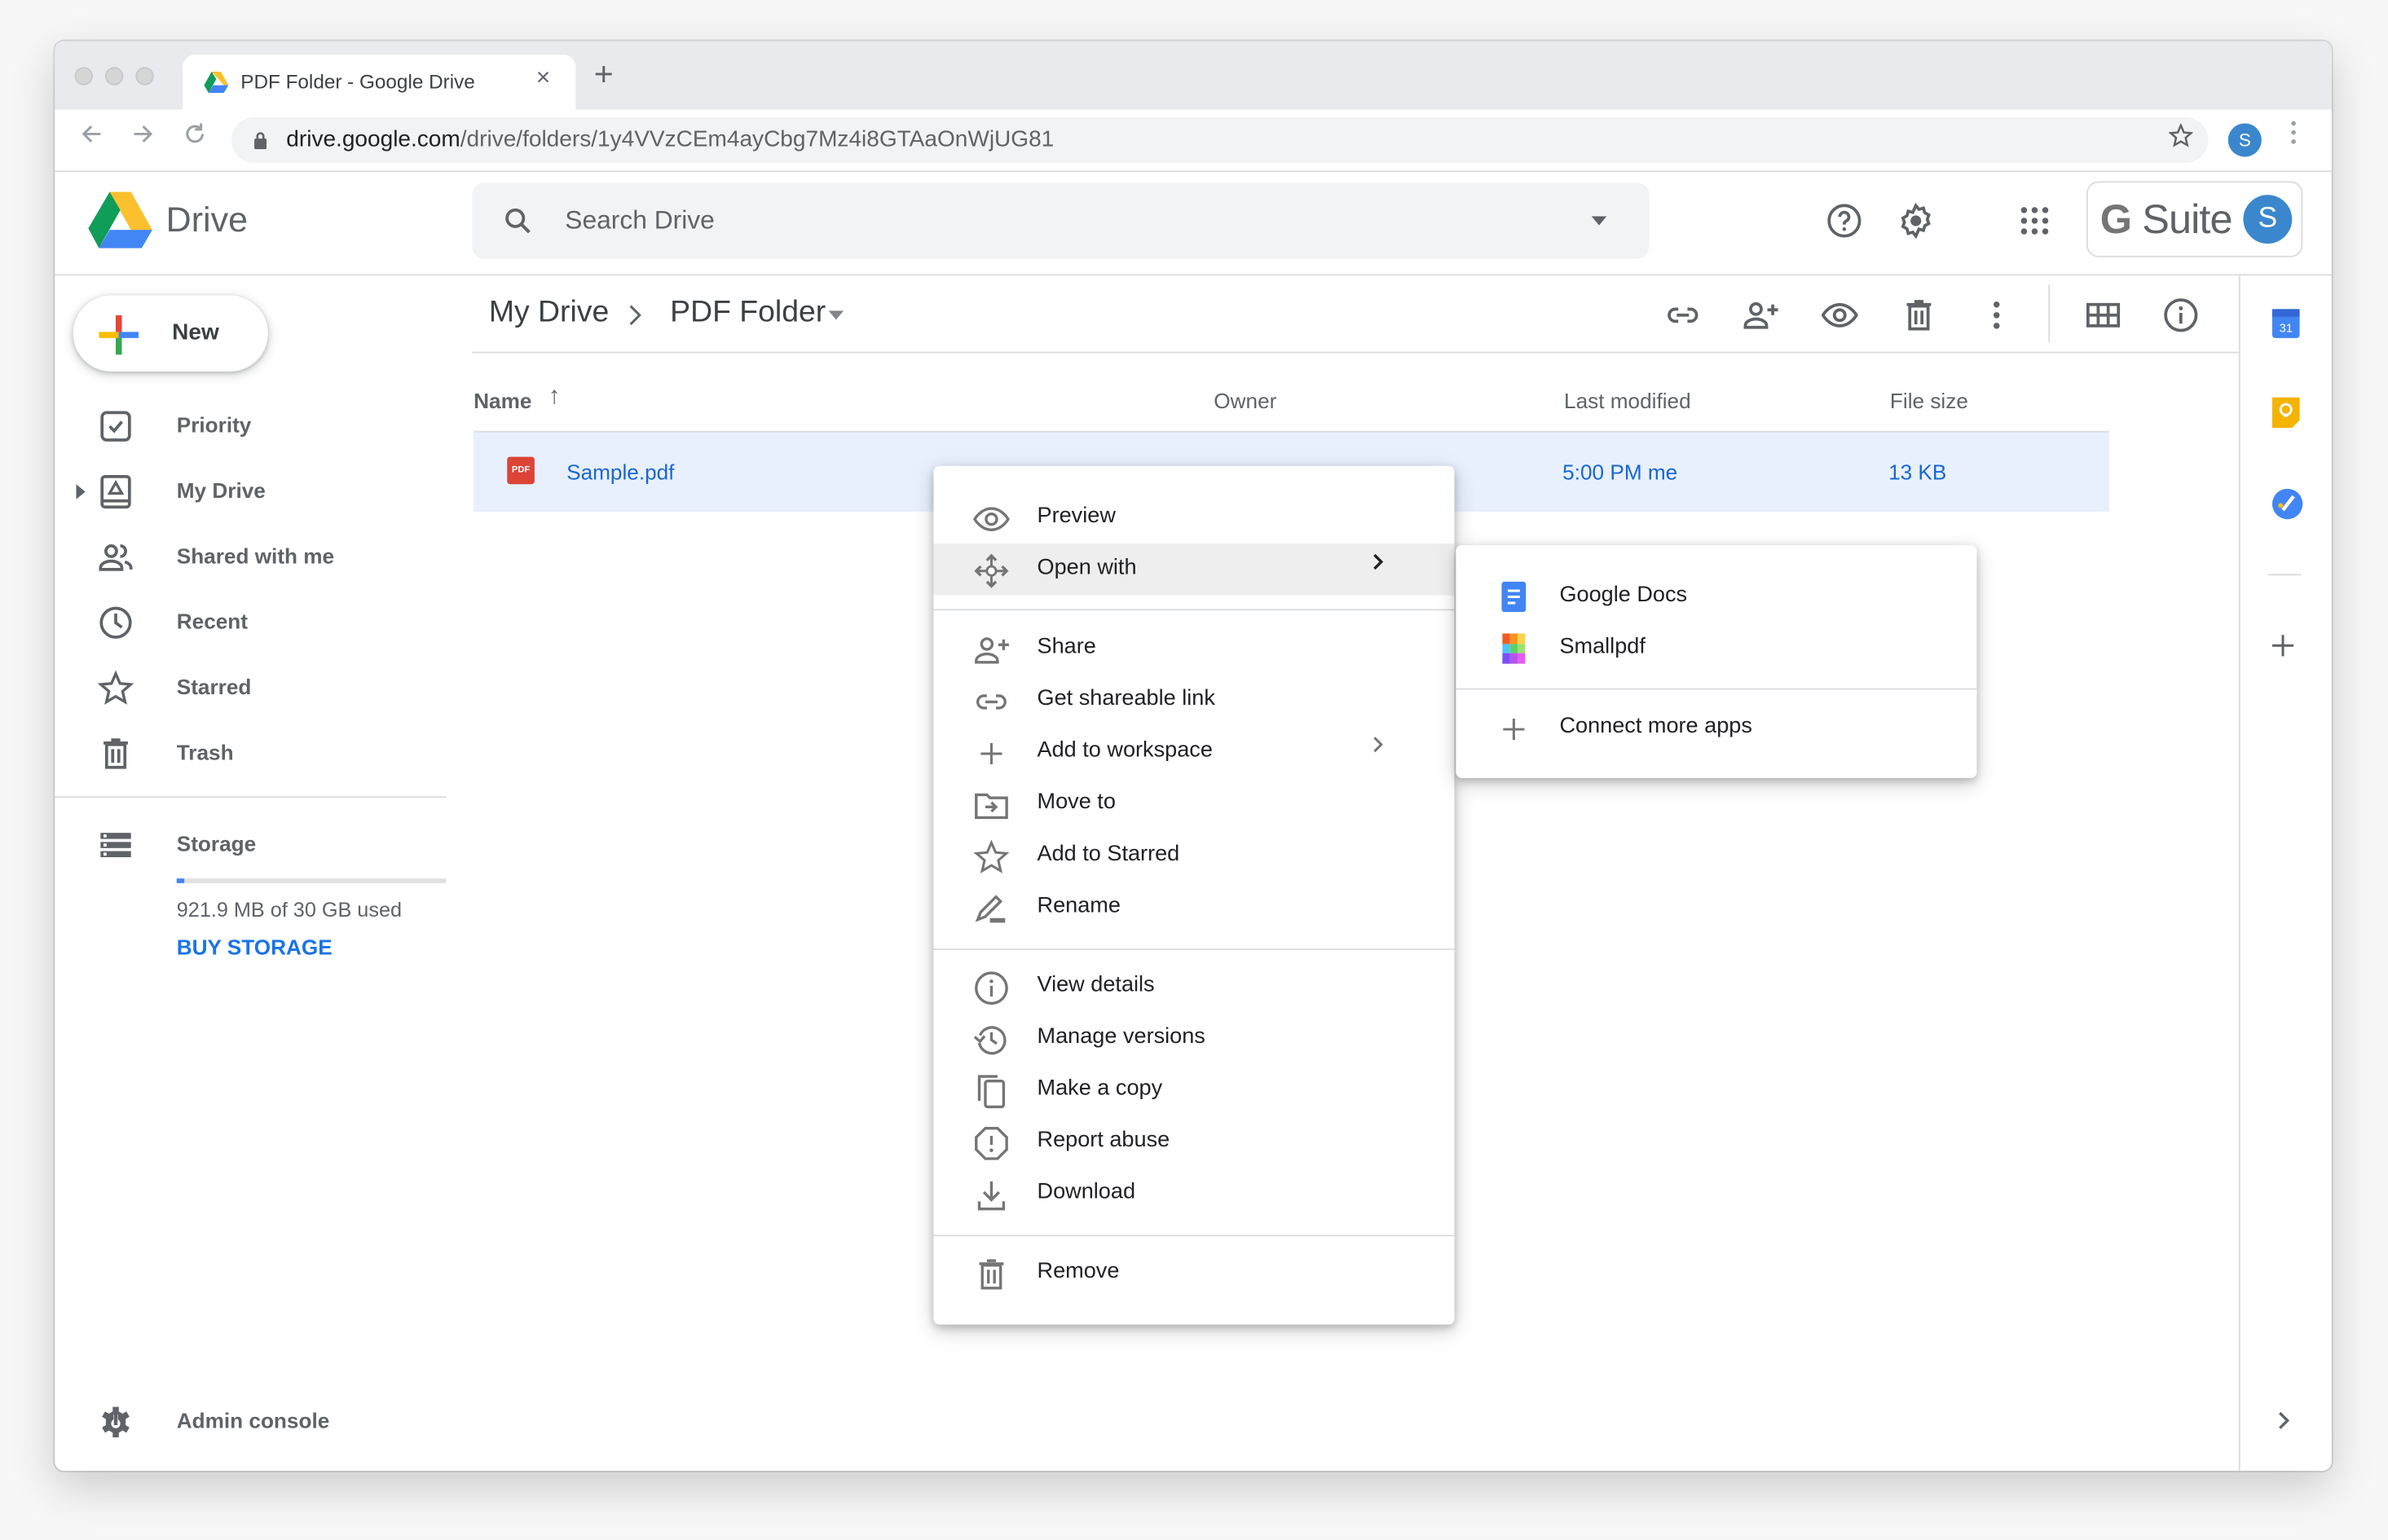 Image resolution: width=2388 pixels, height=1540 pixels. I want to click on window-close-button, so click(83, 76).